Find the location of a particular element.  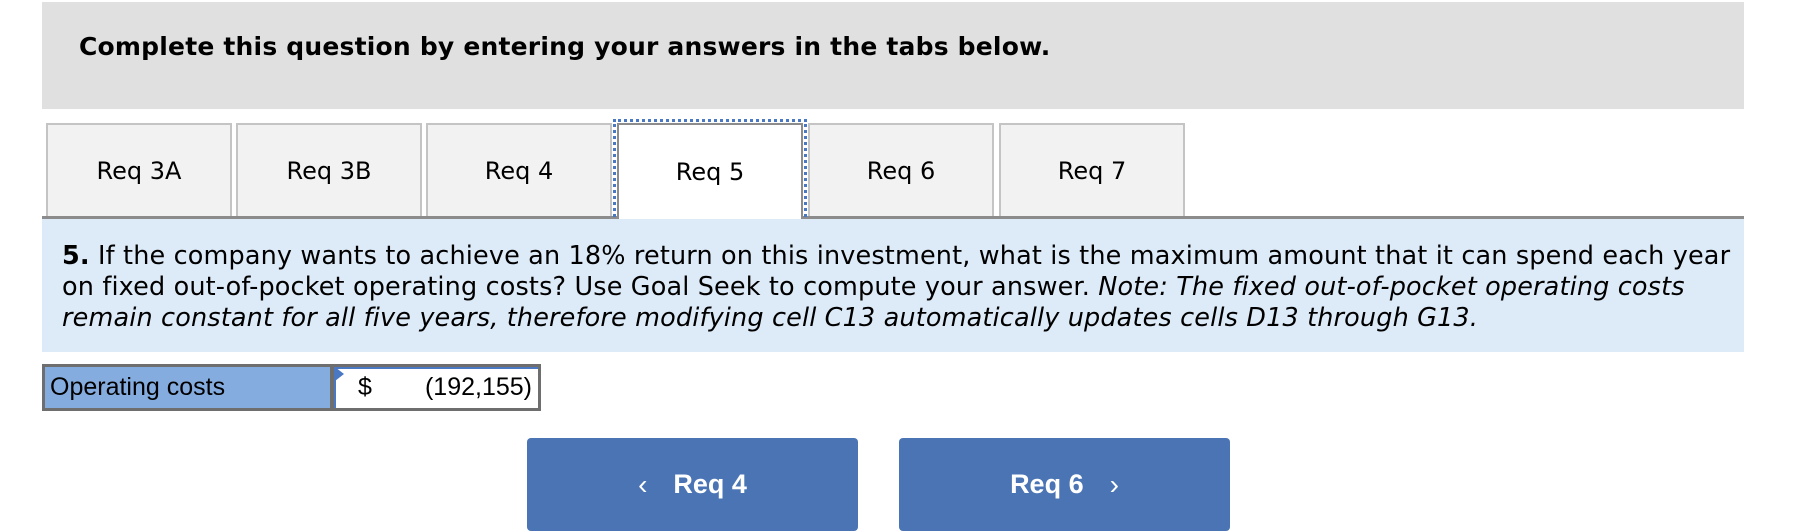

prev-req-button: ‹ Req 4 is located at coordinates (692, 484).